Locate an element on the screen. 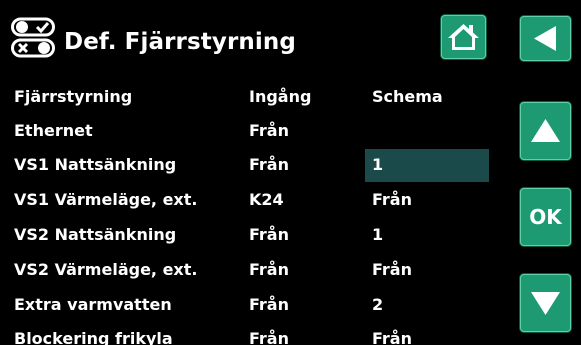 This screenshot has width=581, height=345. column-header-input: Ingång is located at coordinates (280, 96).